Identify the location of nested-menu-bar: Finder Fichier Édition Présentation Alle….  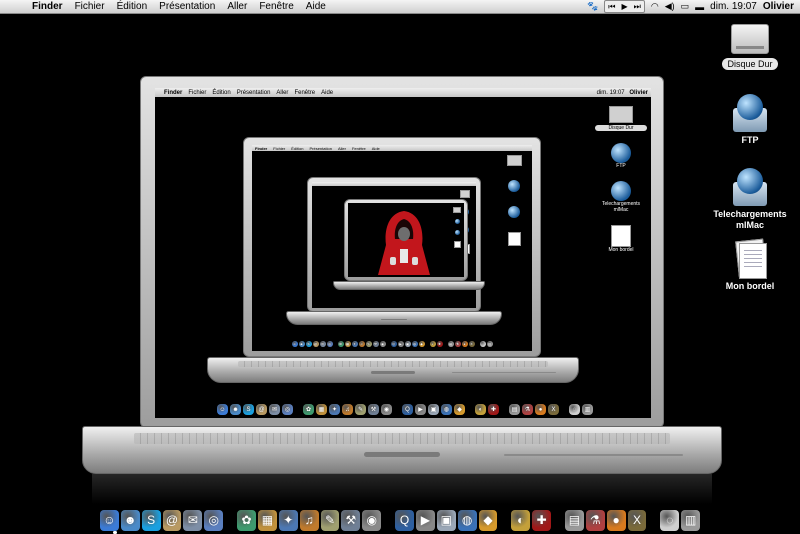
(403, 92).